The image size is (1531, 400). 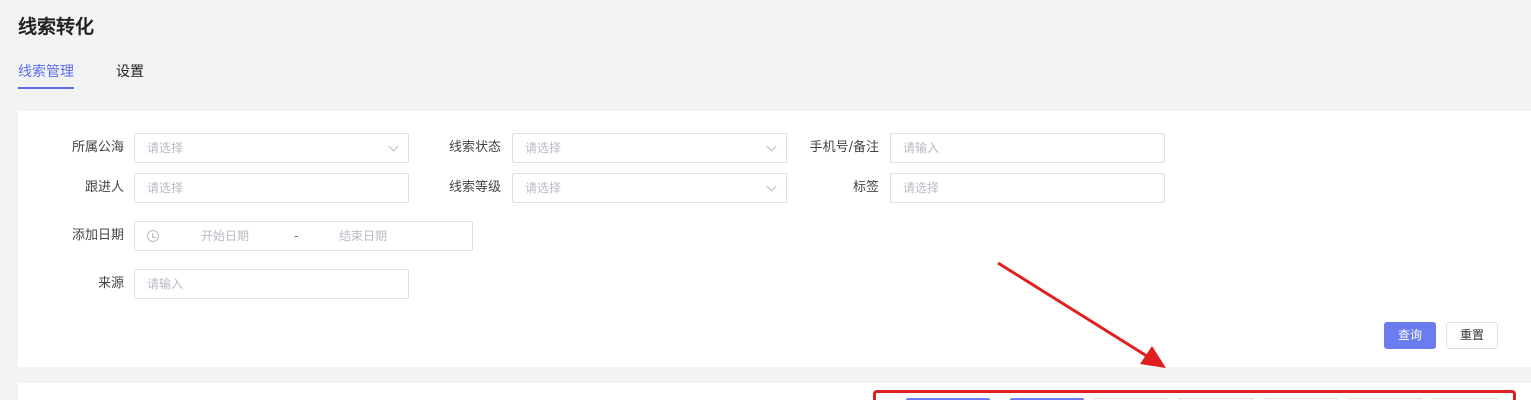 What do you see at coordinates (153, 236) in the screenshot?
I see `clock-icon` at bounding box center [153, 236].